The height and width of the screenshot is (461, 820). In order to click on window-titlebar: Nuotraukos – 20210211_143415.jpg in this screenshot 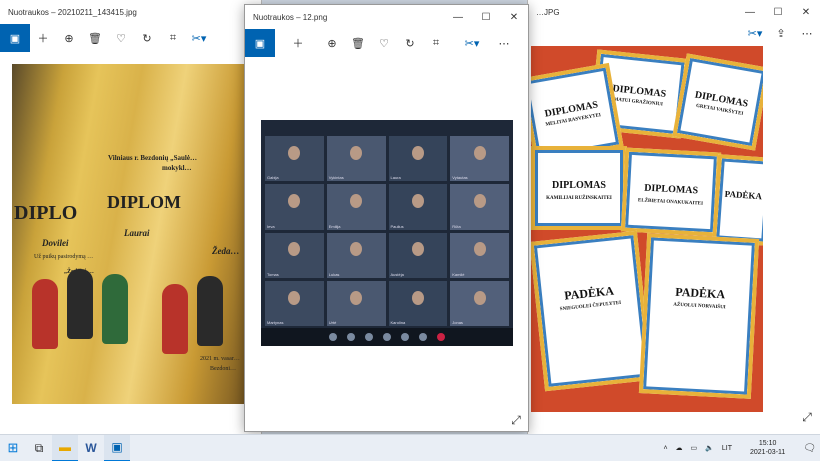, I will do `click(130, 12)`.